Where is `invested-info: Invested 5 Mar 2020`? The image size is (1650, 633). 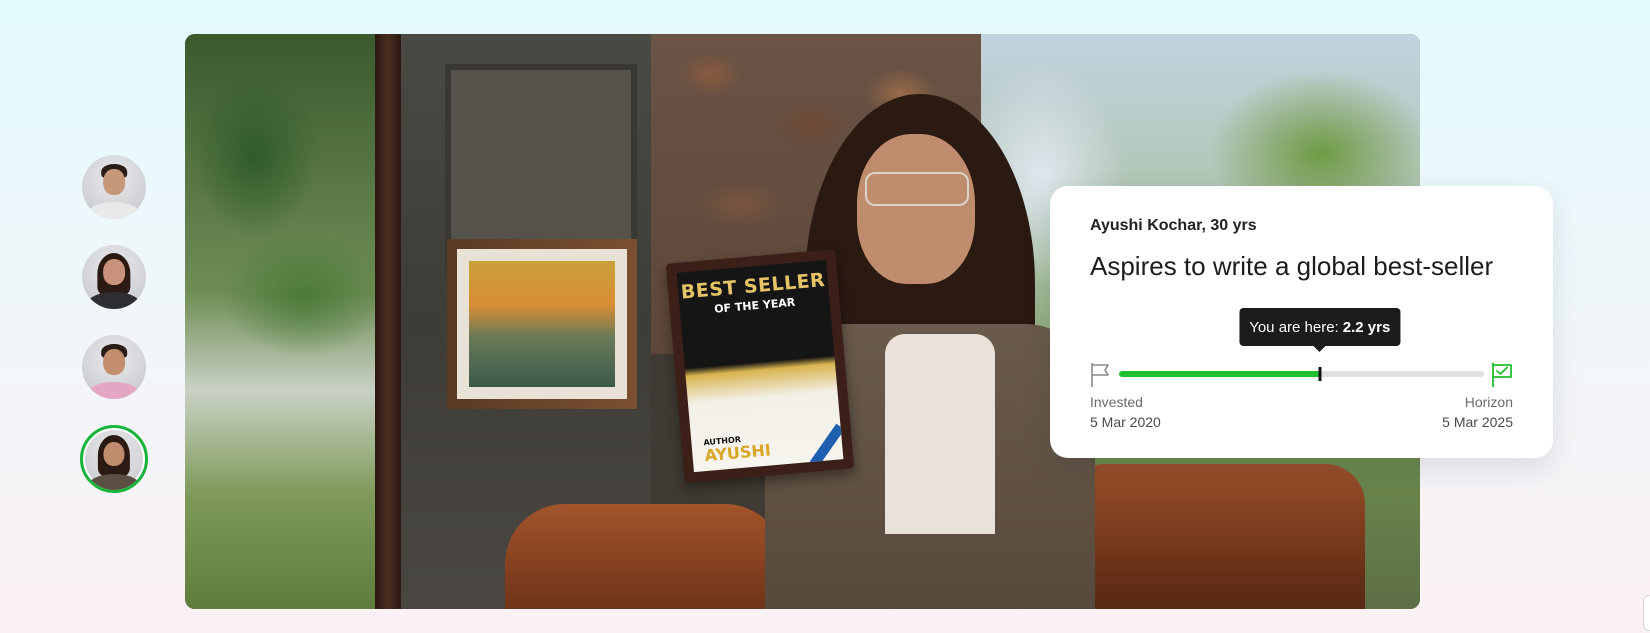 invested-info: Invested 5 Mar 2020 is located at coordinates (1125, 412).